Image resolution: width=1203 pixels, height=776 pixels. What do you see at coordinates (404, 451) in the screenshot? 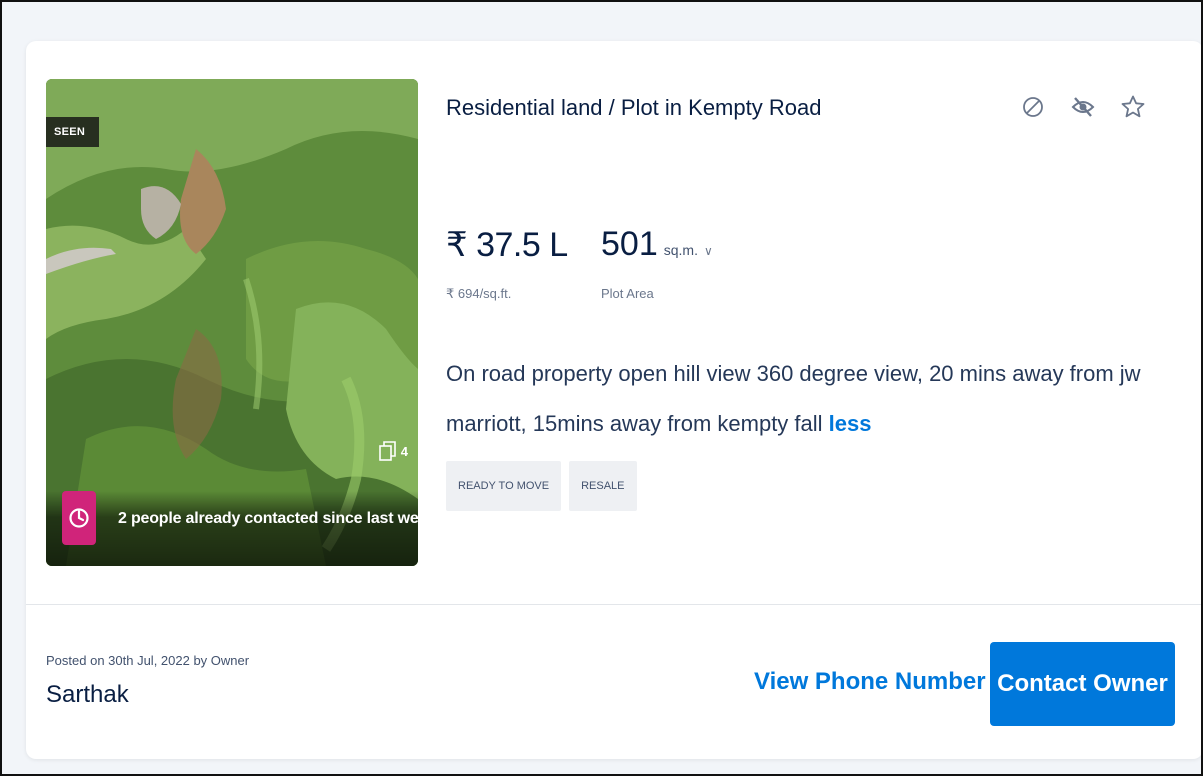
I see `photo-count-value: 4` at bounding box center [404, 451].